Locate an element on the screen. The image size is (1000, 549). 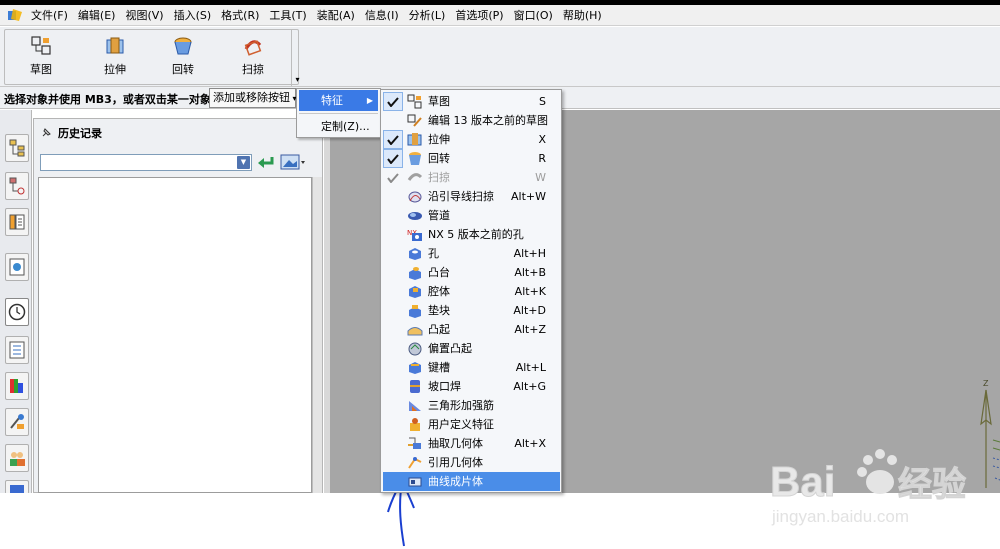
menu-item-curves-to-sheets: 曲线成片体 is located at coordinates (471, 481).